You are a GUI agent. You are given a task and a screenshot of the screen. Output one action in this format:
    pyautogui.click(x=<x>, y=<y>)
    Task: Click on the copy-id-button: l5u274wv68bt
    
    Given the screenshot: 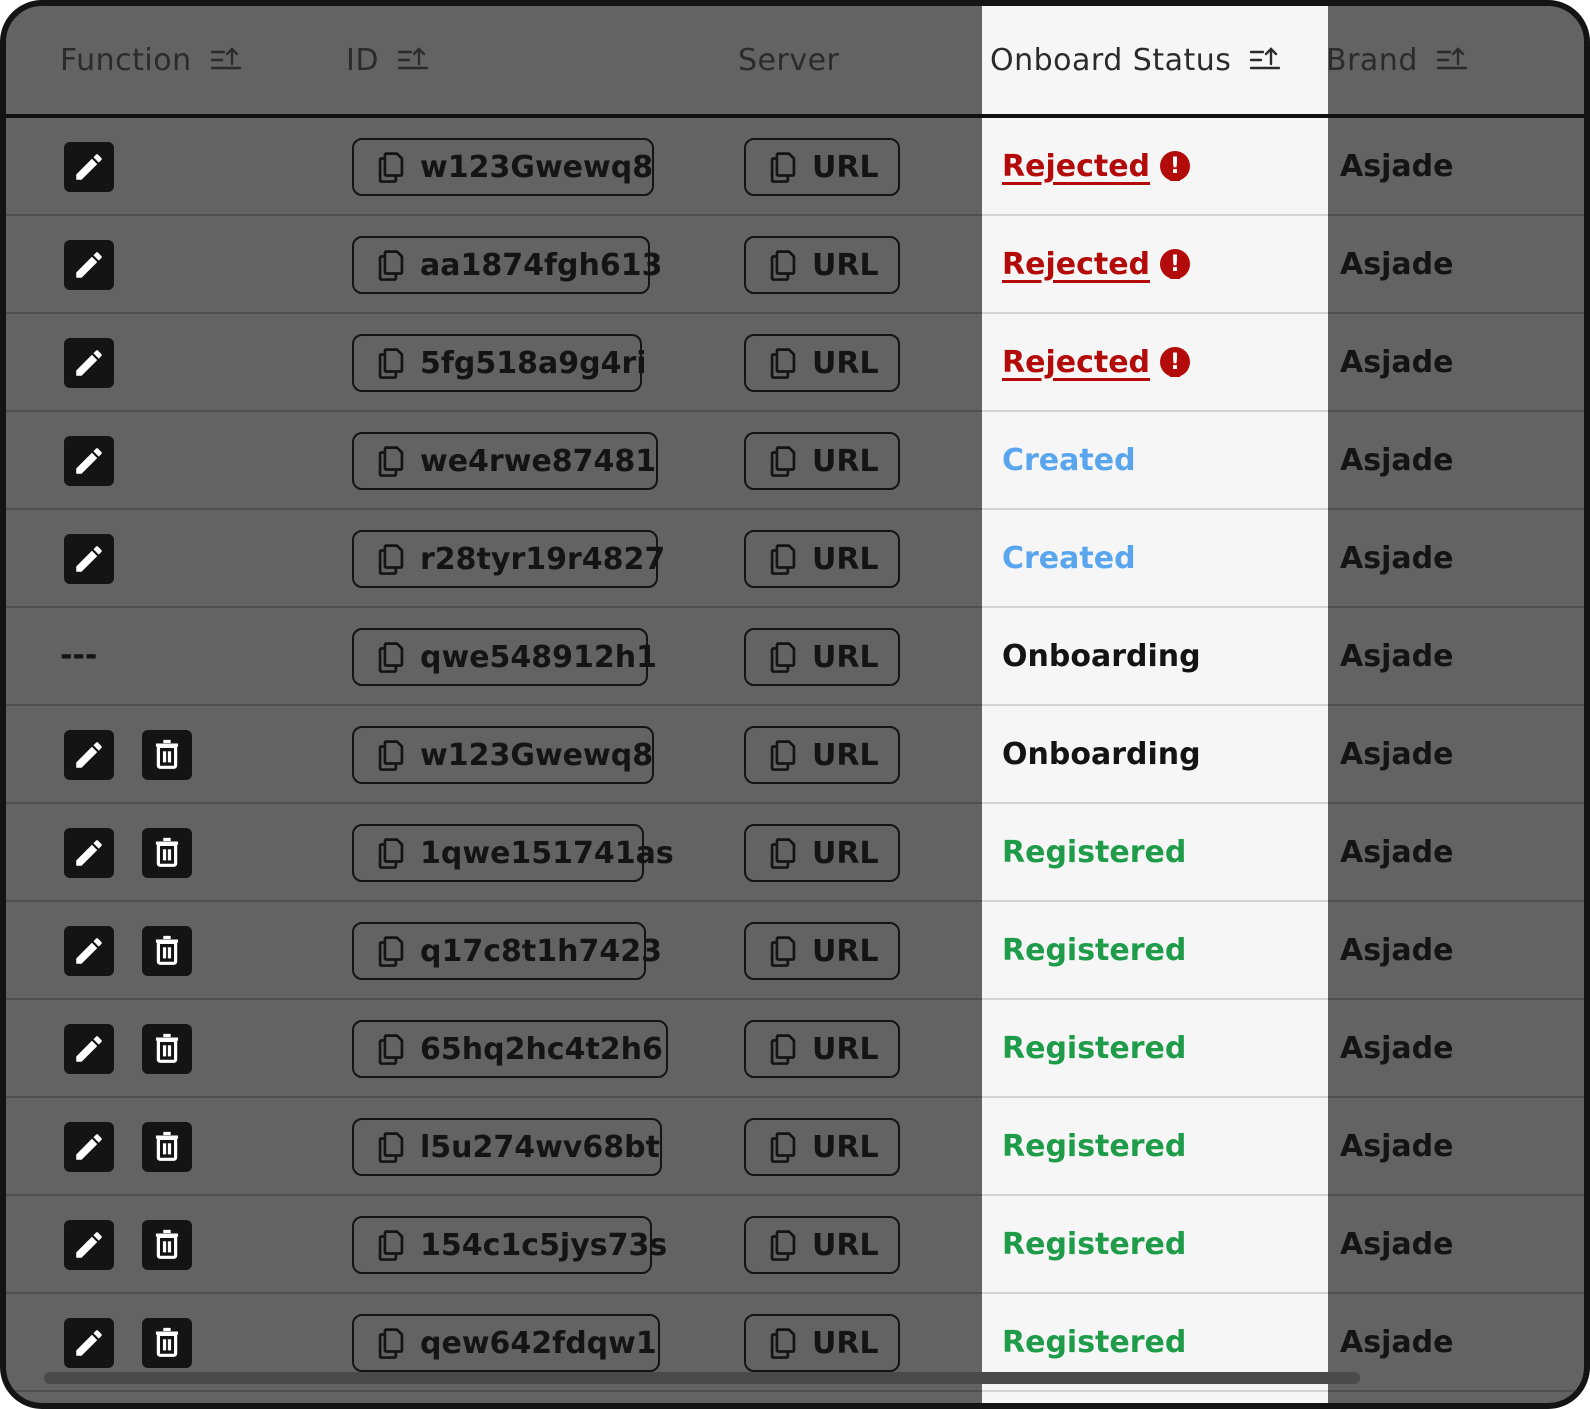 What is the action you would take?
    pyautogui.click(x=507, y=1147)
    